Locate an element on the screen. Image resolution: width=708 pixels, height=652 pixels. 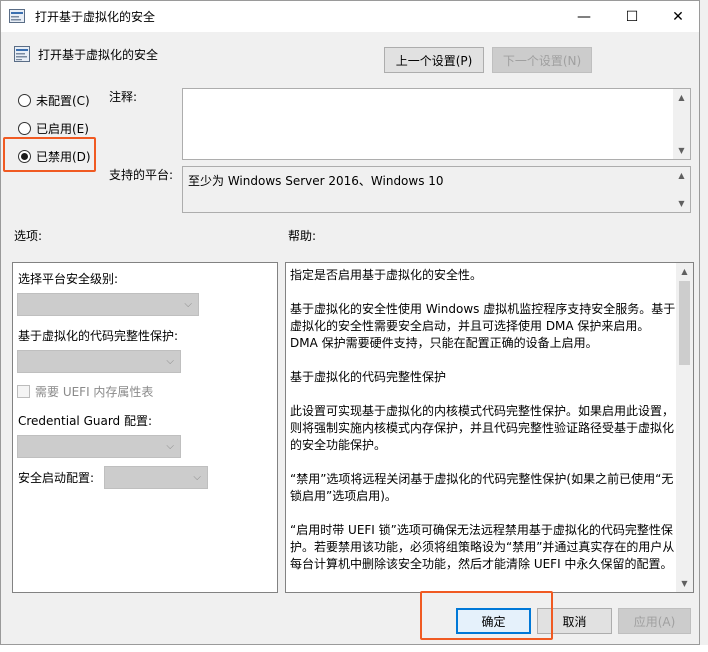
platform-level-dropdown: ⌵ is located at coordinates (108, 304).